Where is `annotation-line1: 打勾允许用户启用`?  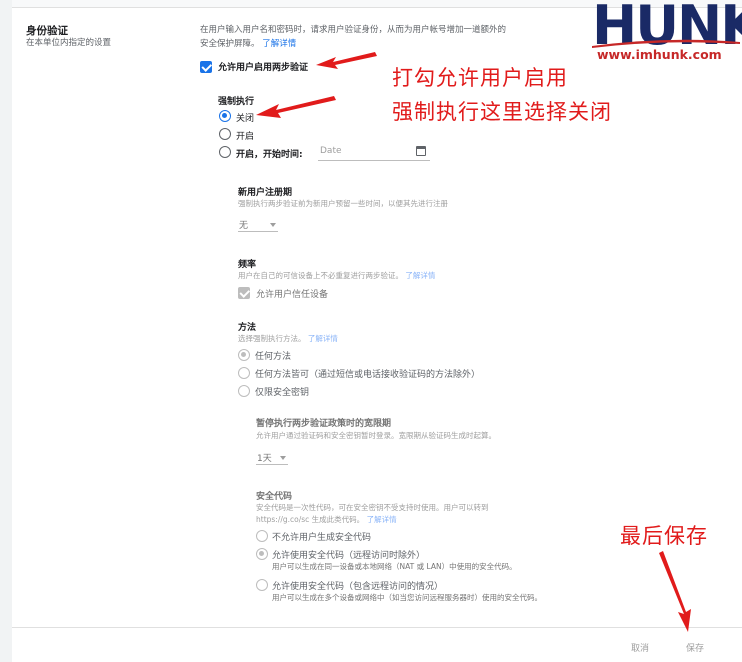
annotation-line1: 打勾允许用户启用 is located at coordinates (480, 78).